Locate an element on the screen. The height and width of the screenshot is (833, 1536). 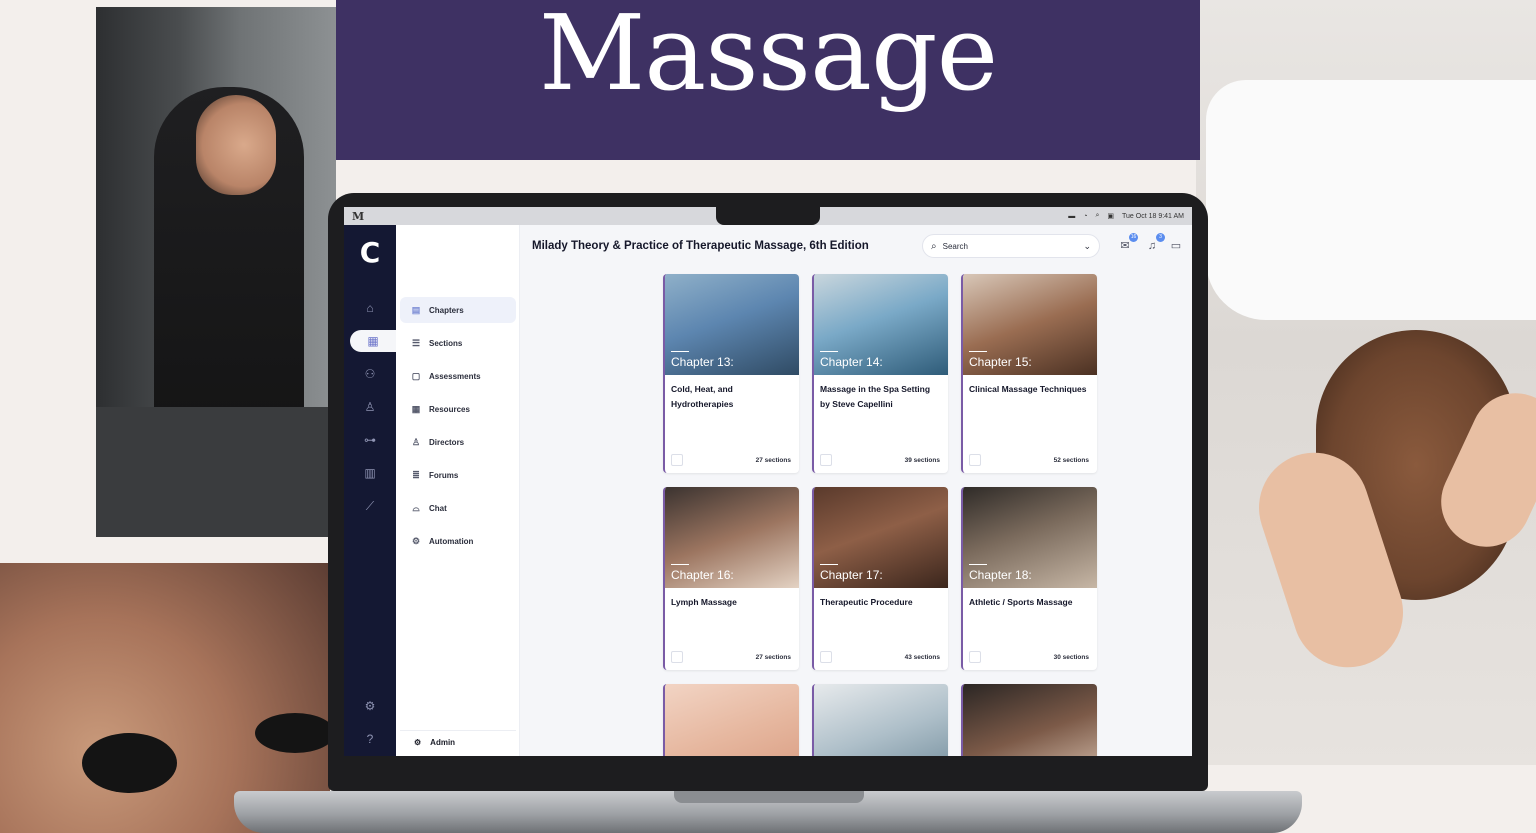
camera-notch is located at coordinates (768, 216).